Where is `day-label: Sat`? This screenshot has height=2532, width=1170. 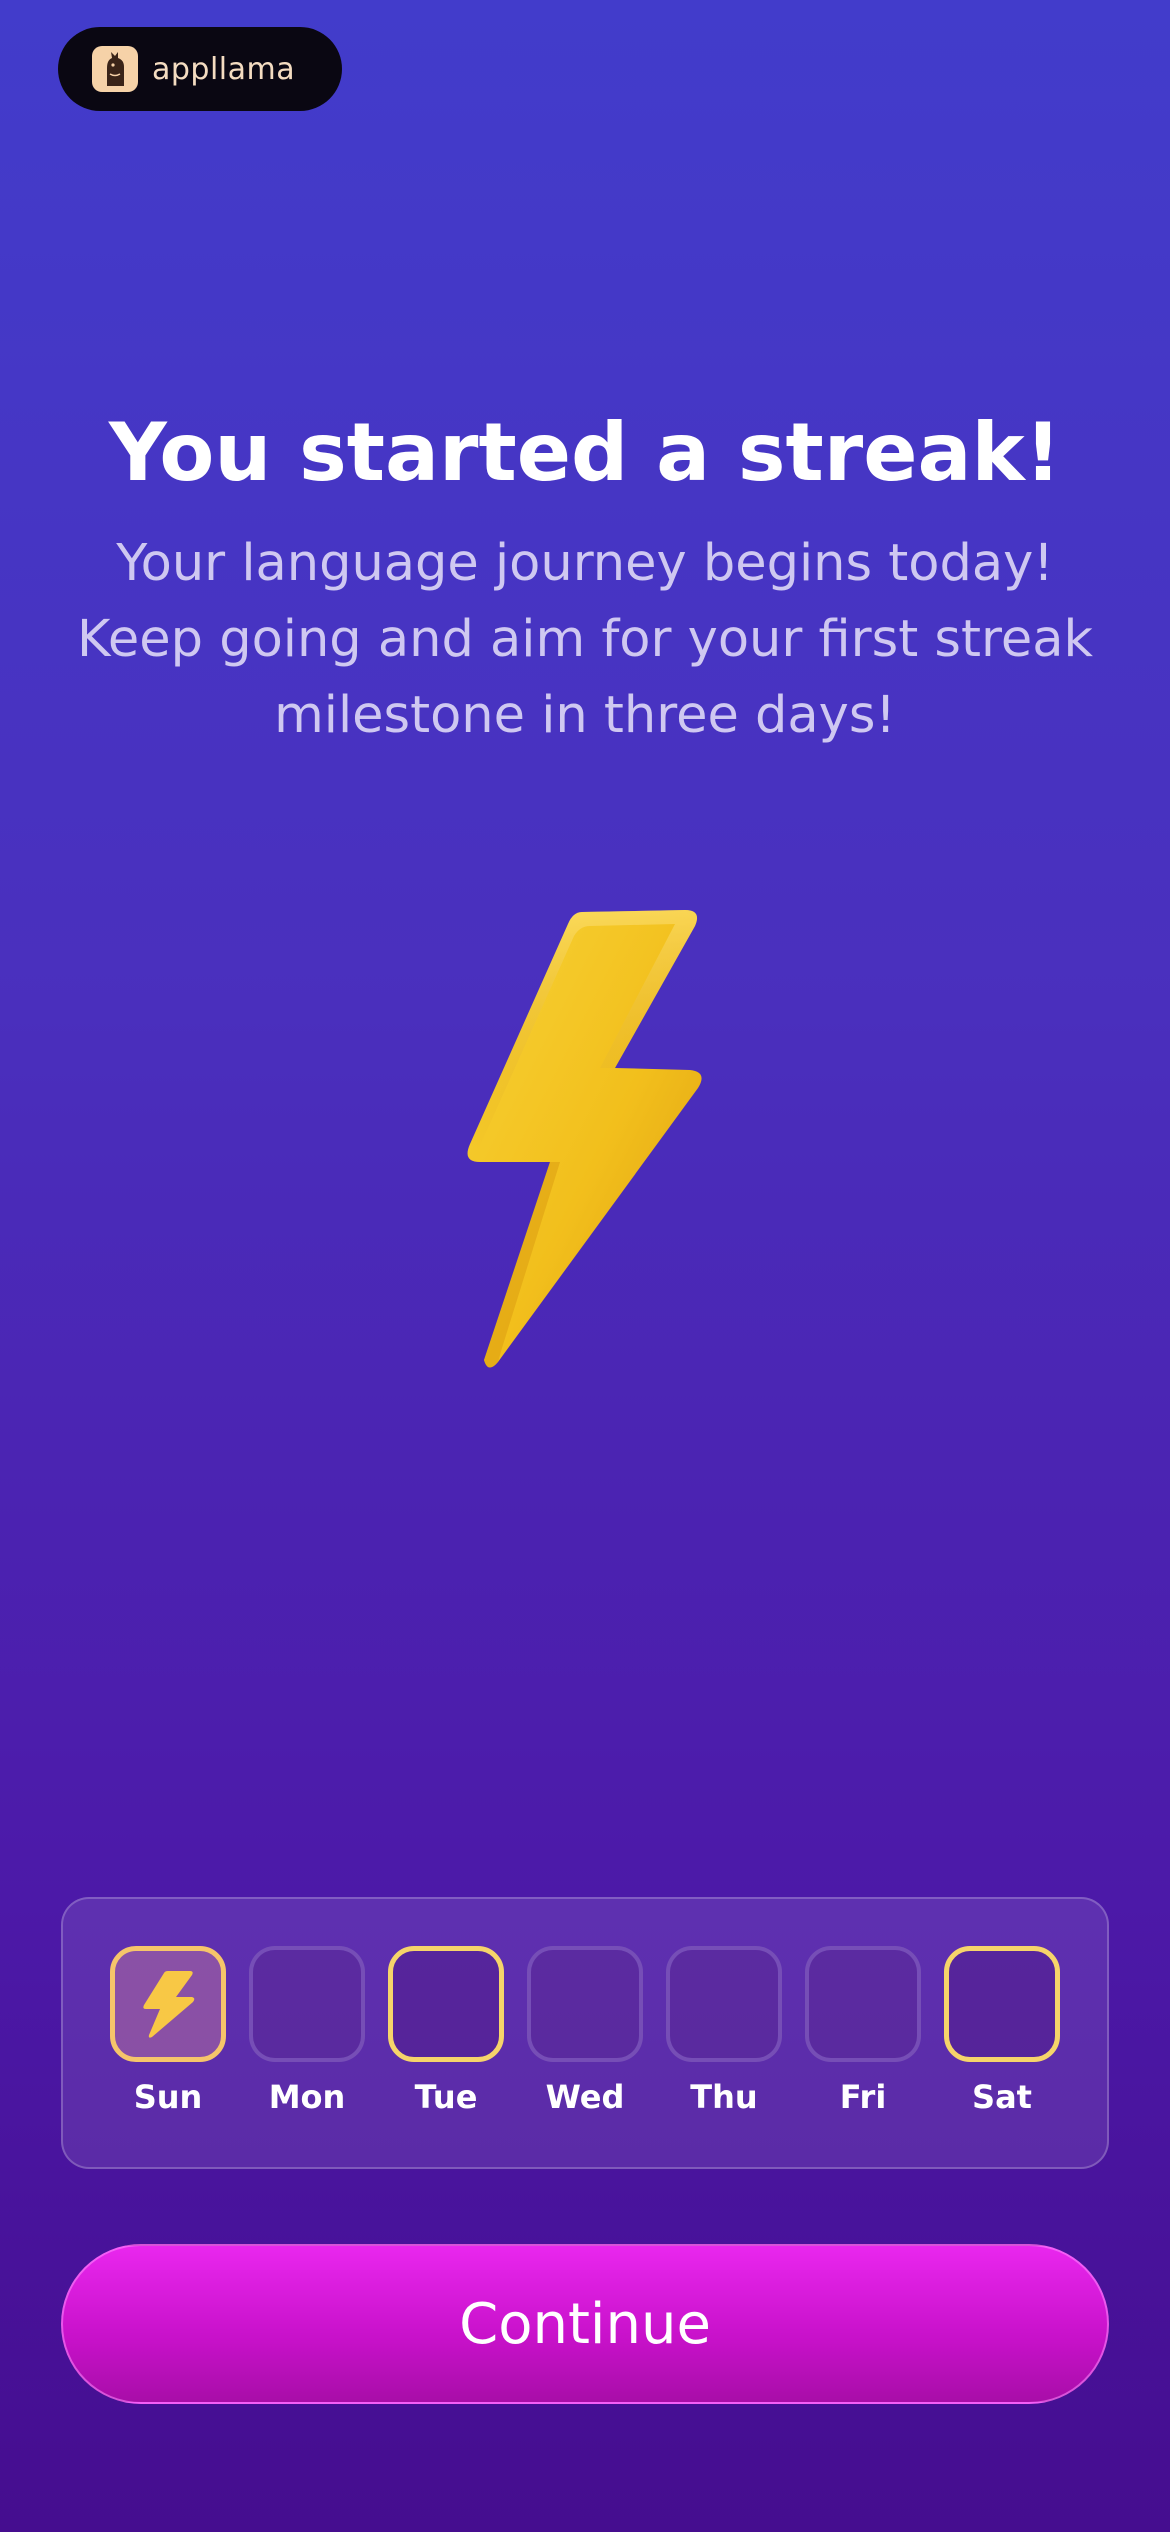
day-label: Sat is located at coordinates (1002, 2097).